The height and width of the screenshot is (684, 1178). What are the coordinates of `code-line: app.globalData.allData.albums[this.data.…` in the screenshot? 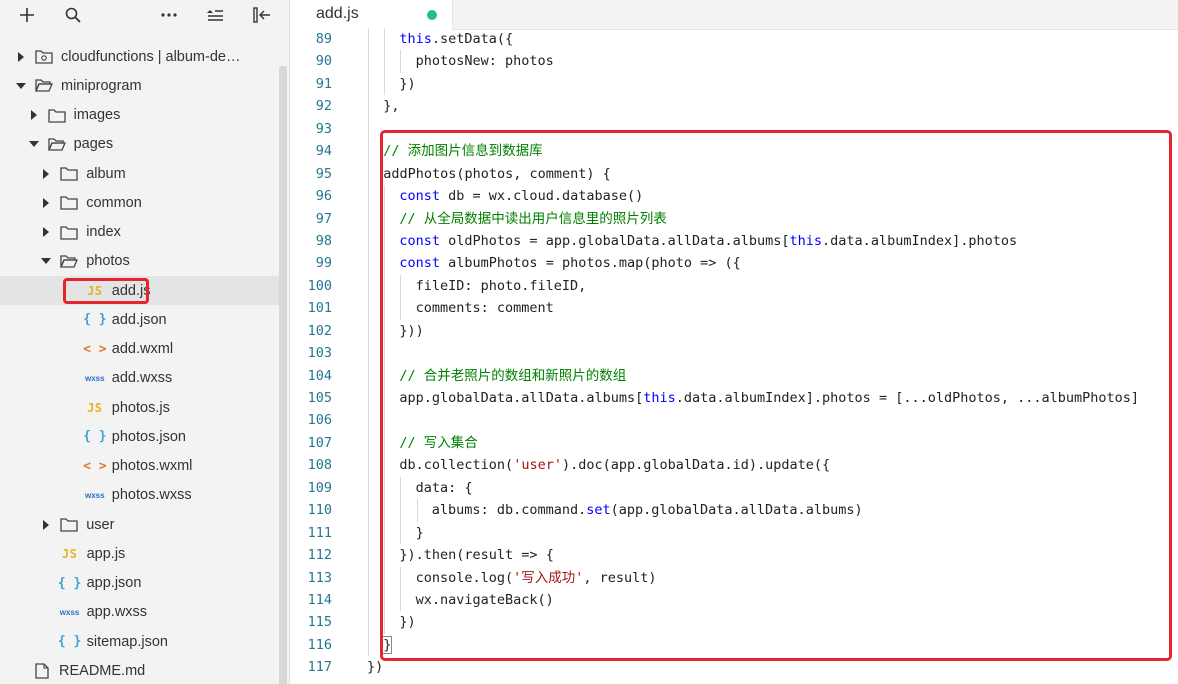 It's located at (772, 398).